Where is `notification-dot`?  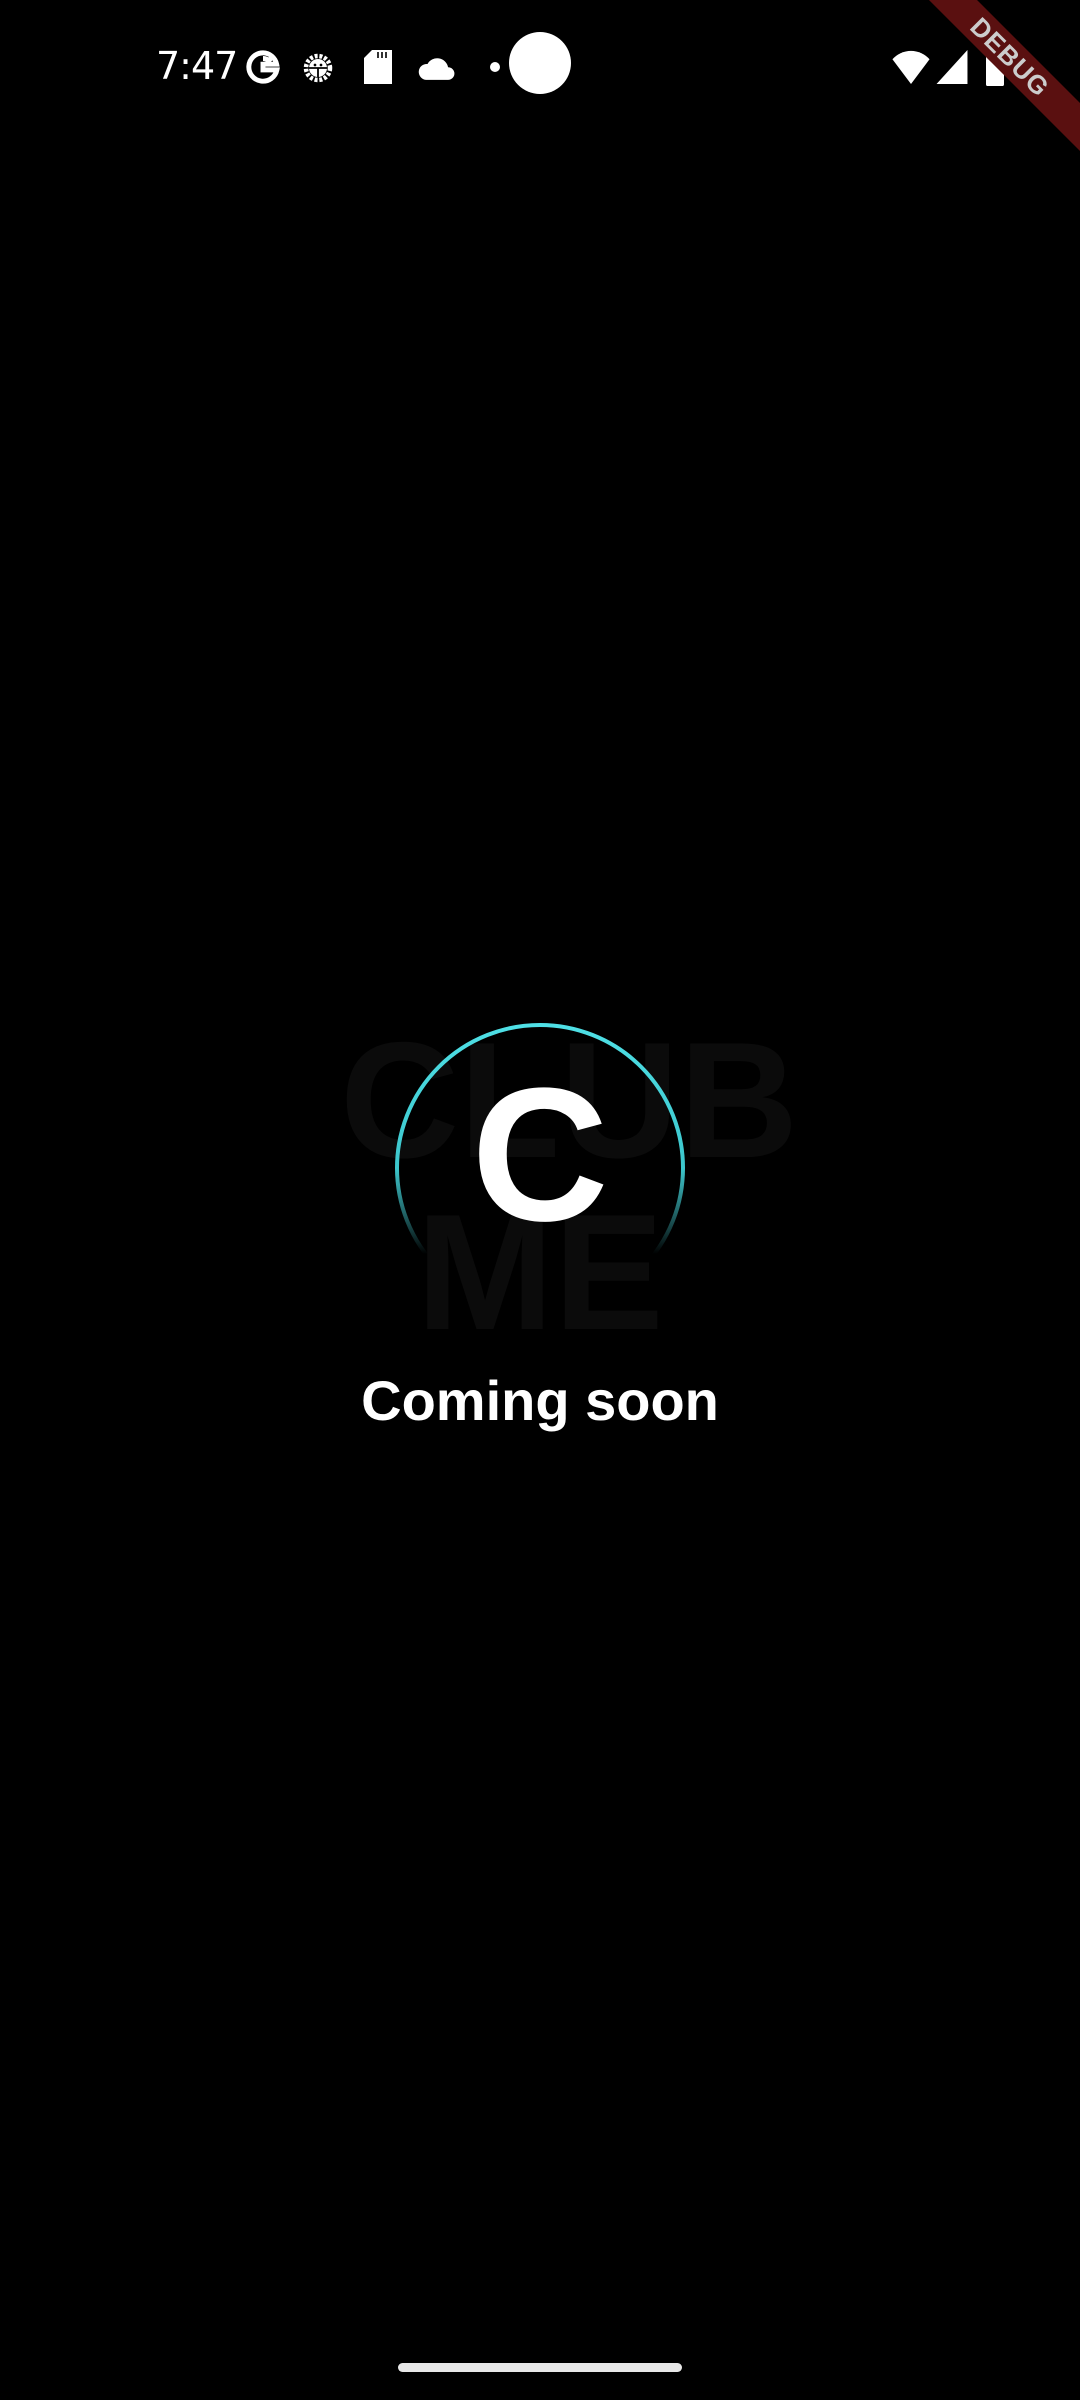
notification-dot is located at coordinates (495, 67).